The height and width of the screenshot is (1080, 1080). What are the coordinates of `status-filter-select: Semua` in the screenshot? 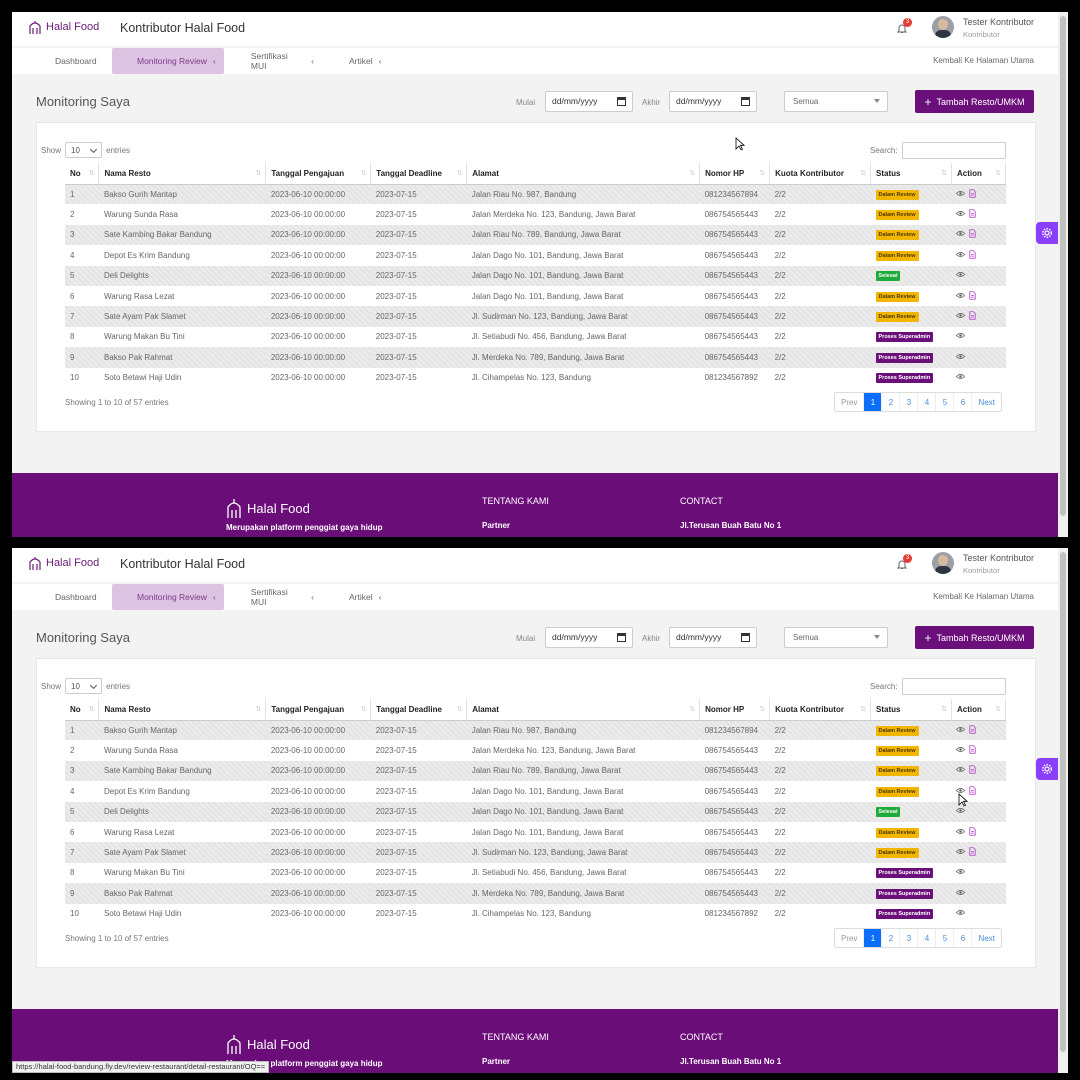 It's located at (836, 637).